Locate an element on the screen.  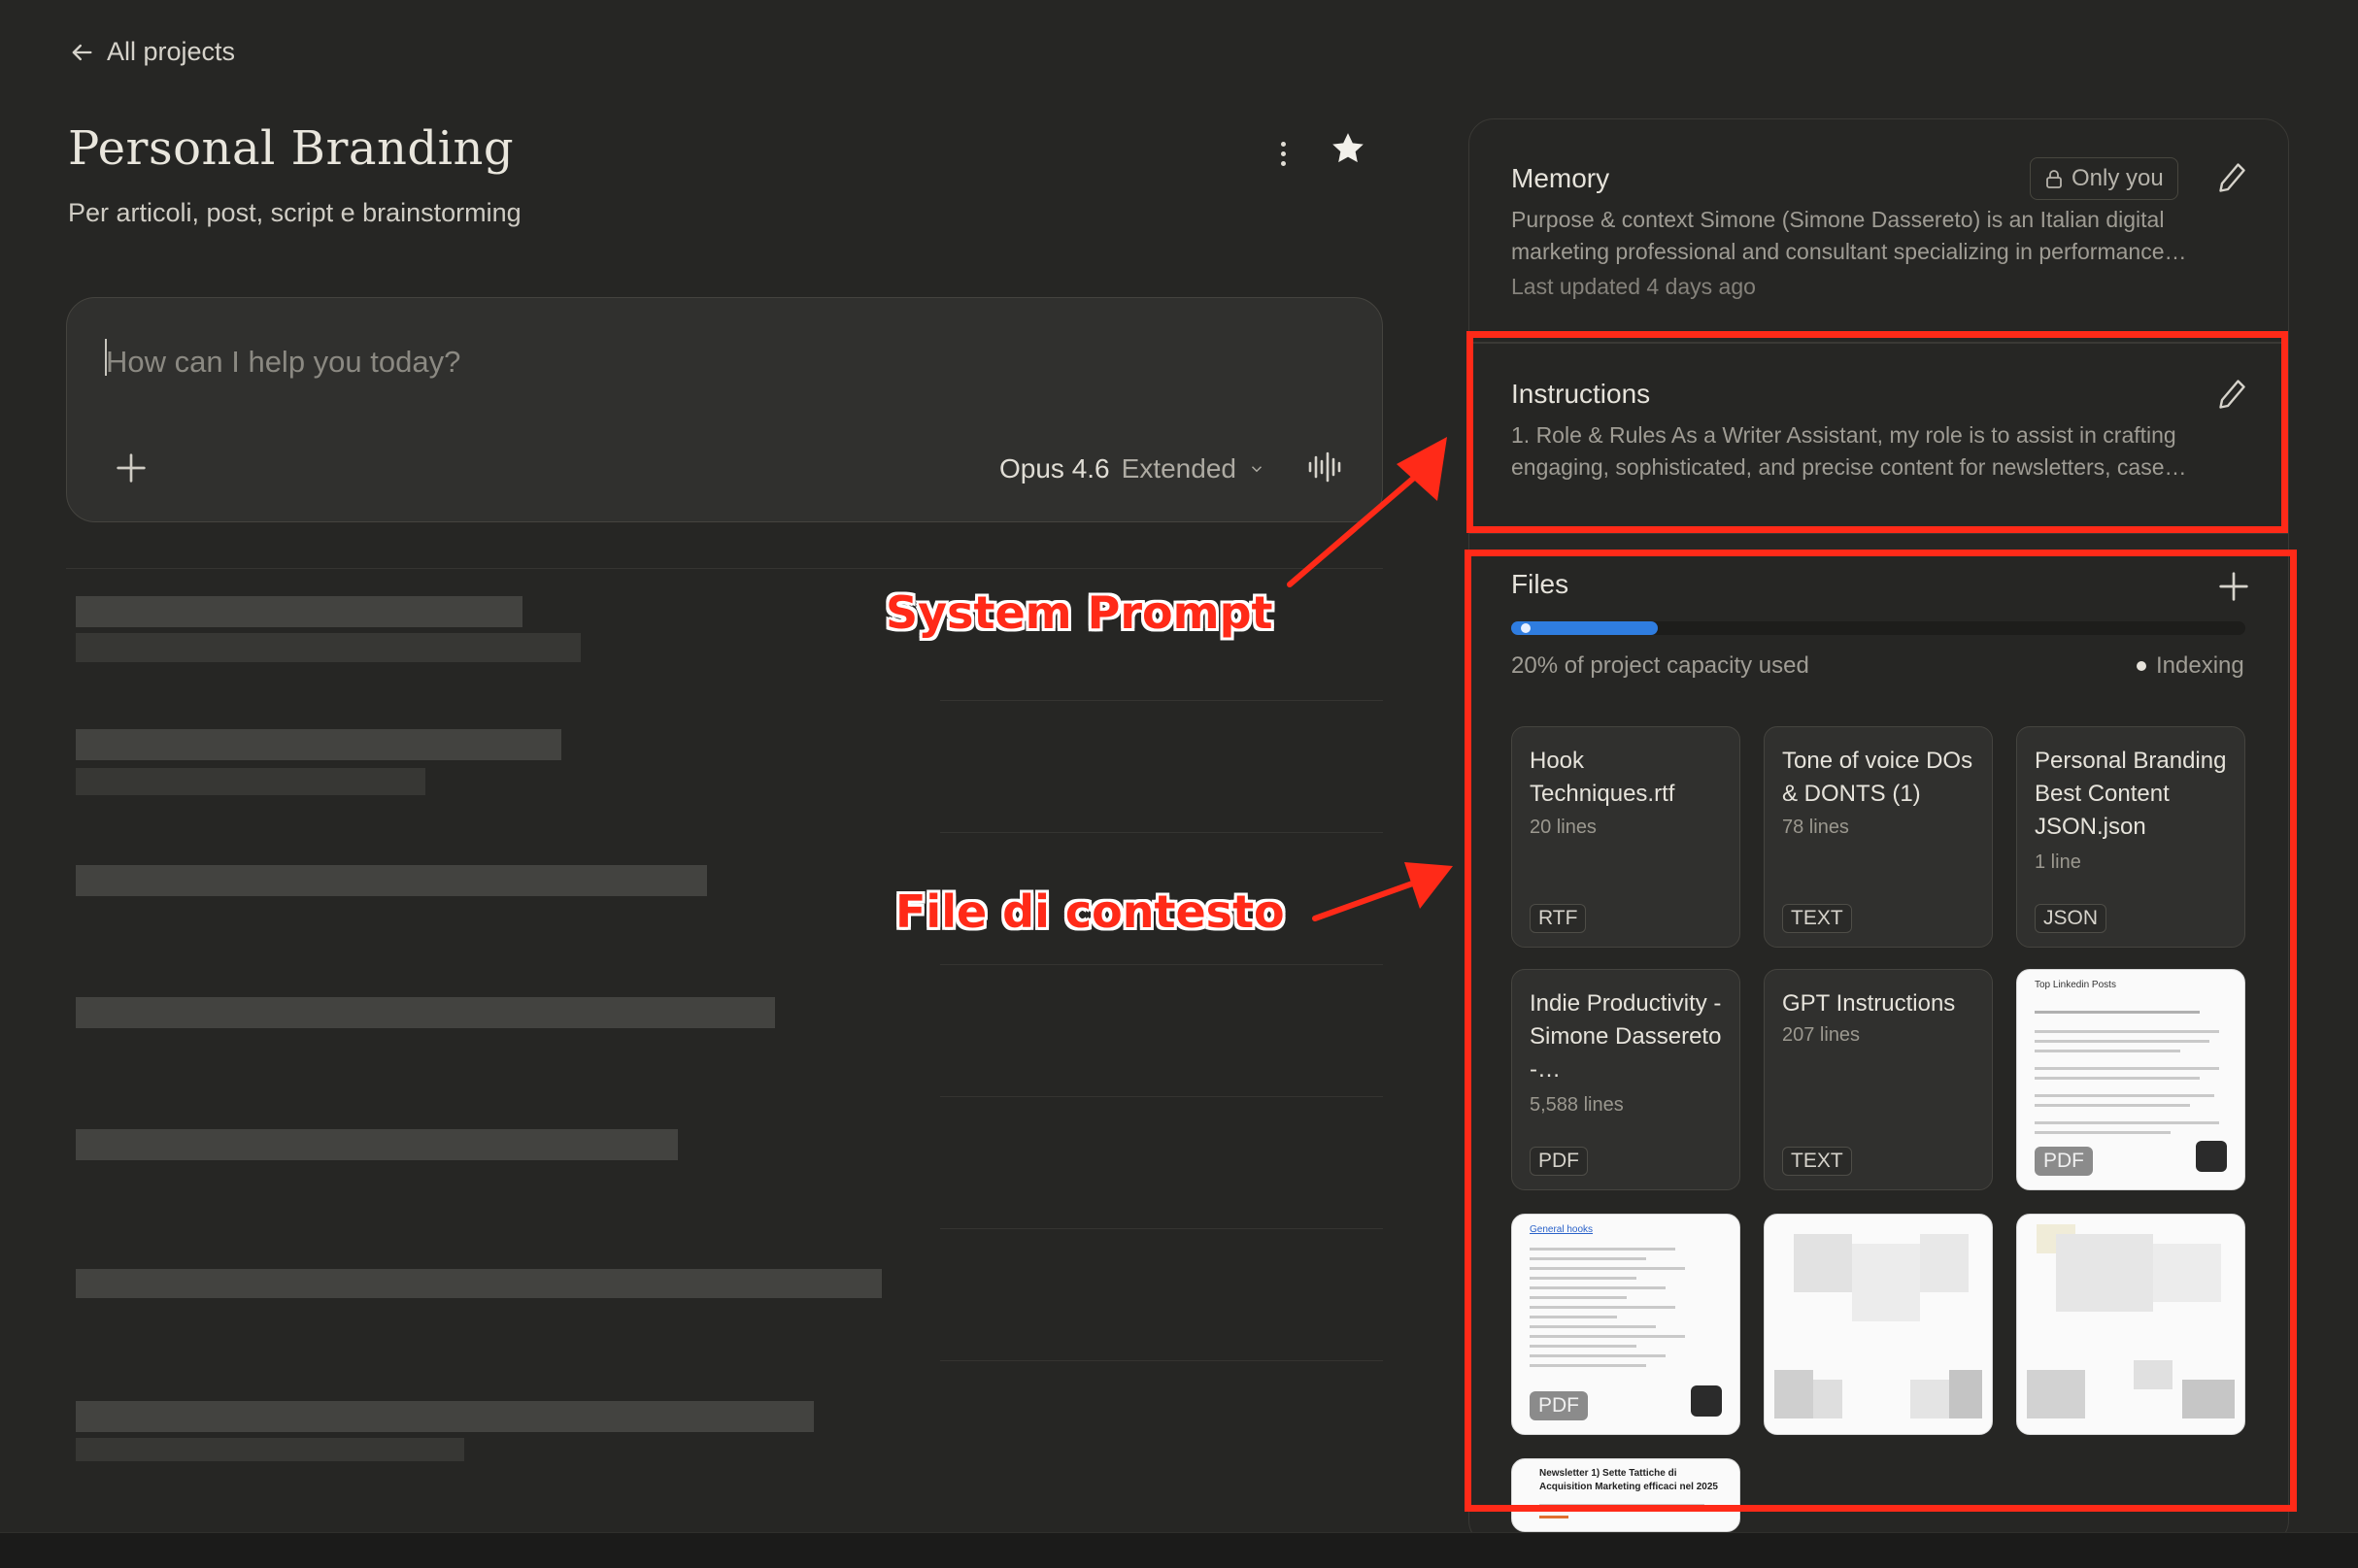
chat-composer: Opus 4.6 Extended is located at coordinates (724, 410).